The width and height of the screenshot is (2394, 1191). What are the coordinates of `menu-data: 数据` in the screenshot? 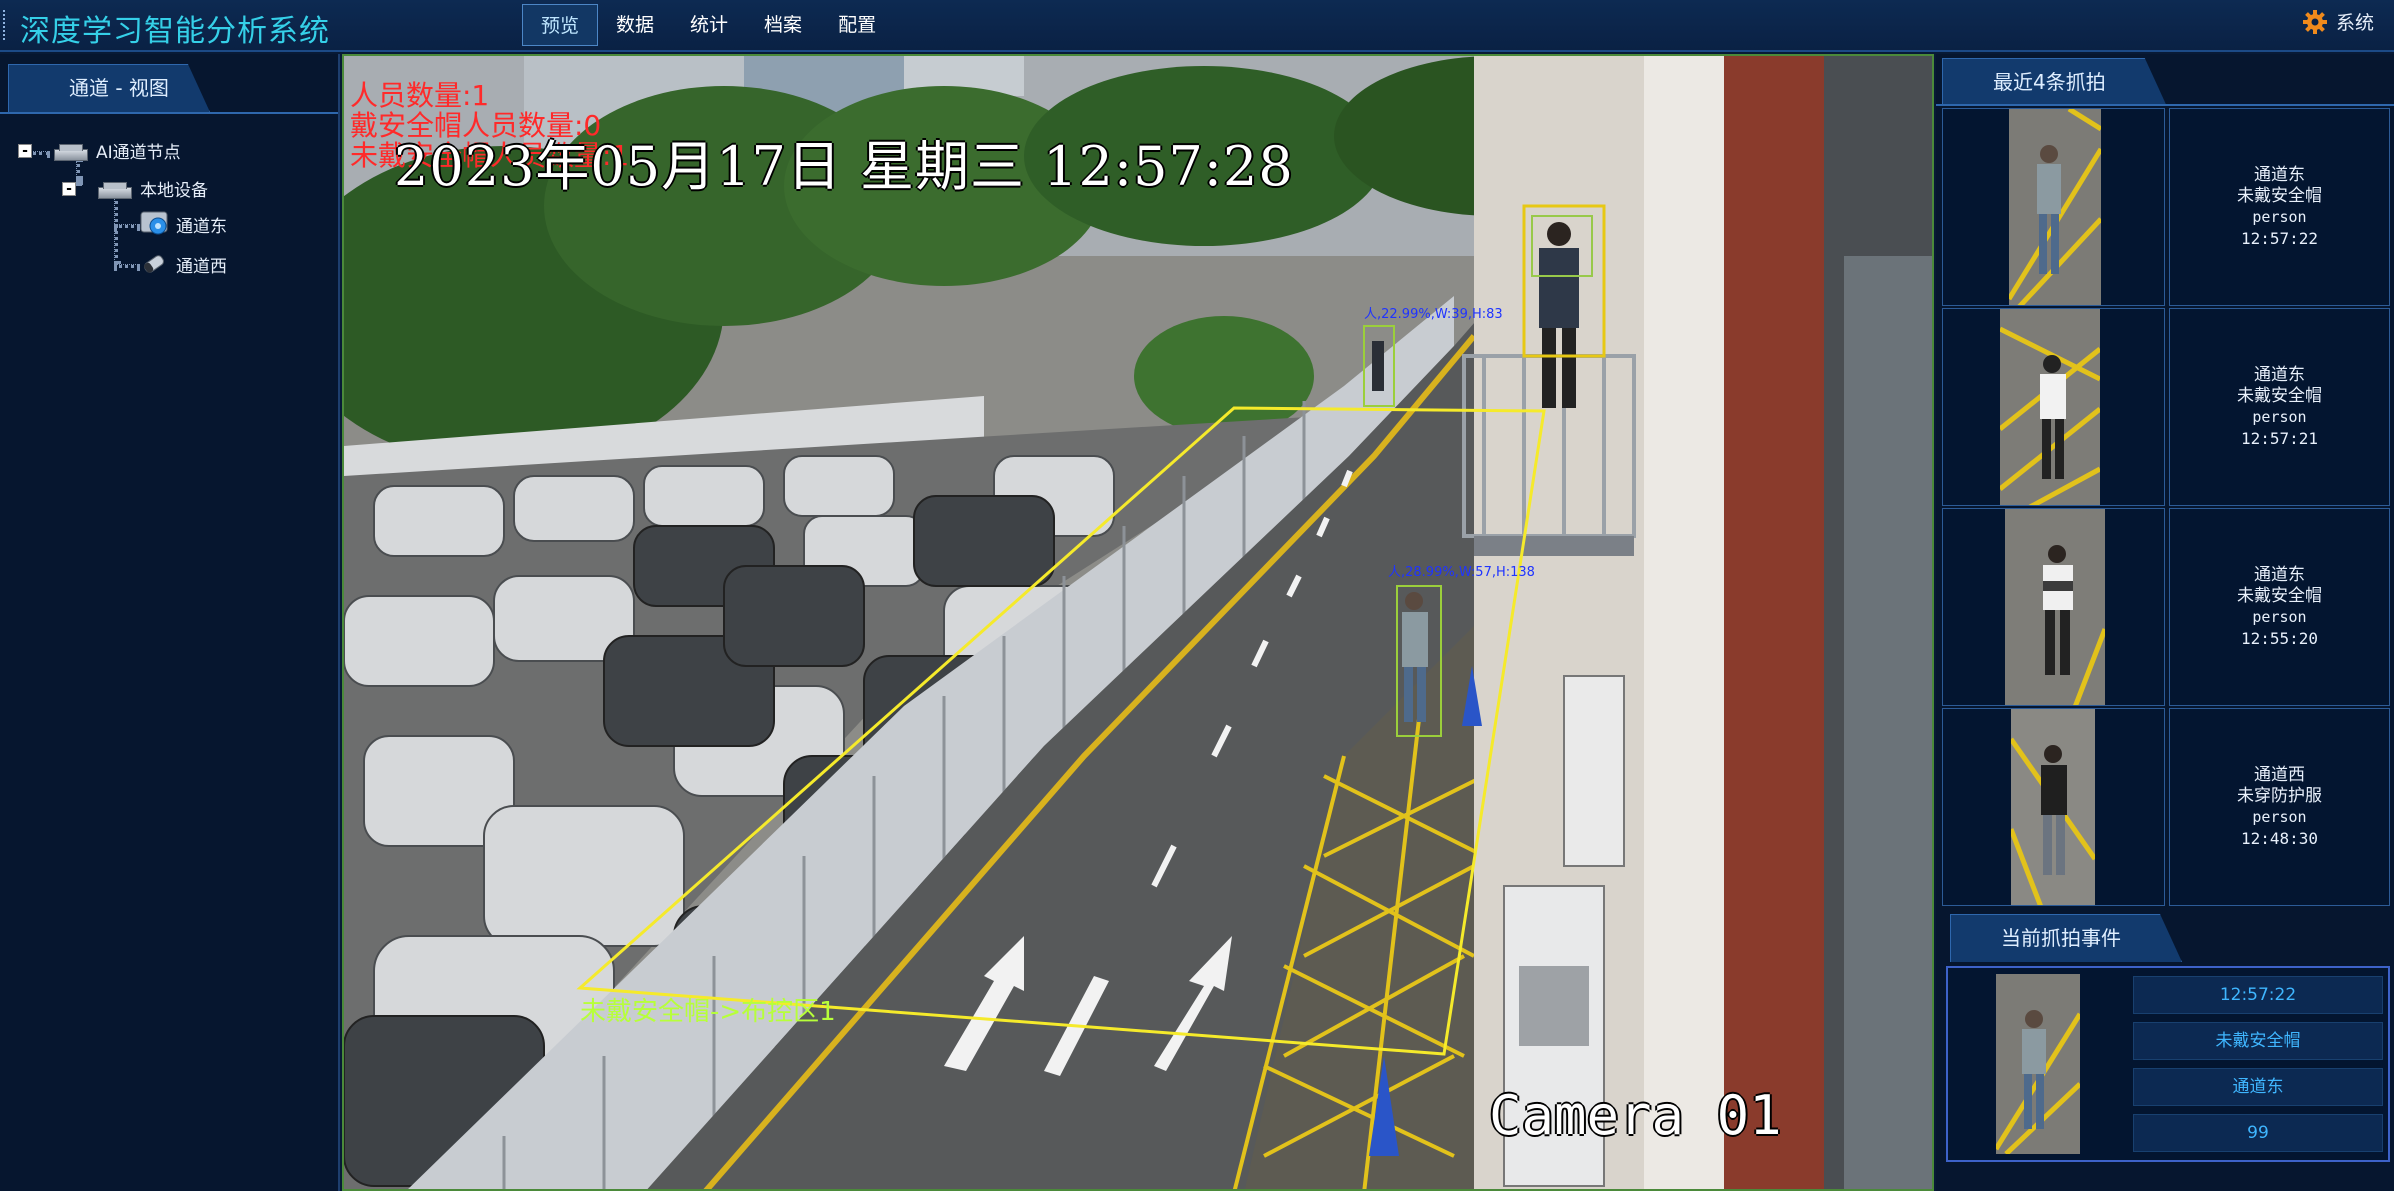 It's located at (635, 25).